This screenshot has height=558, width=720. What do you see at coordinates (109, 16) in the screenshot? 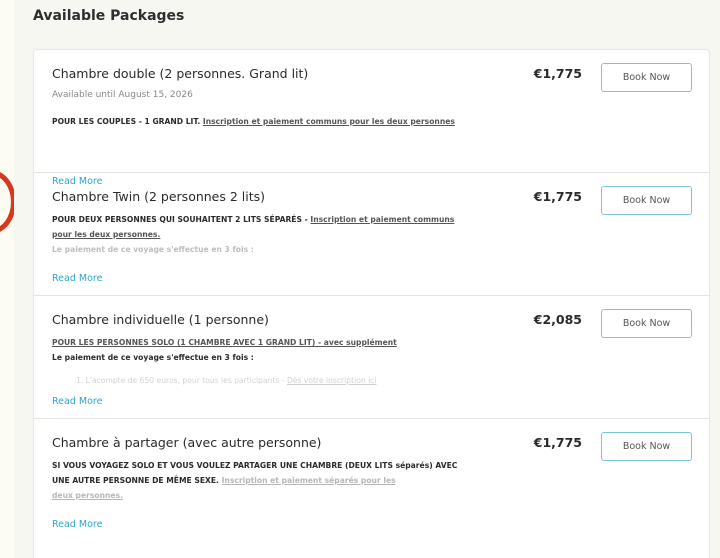
I see `section-title: Available Packages` at bounding box center [109, 16].